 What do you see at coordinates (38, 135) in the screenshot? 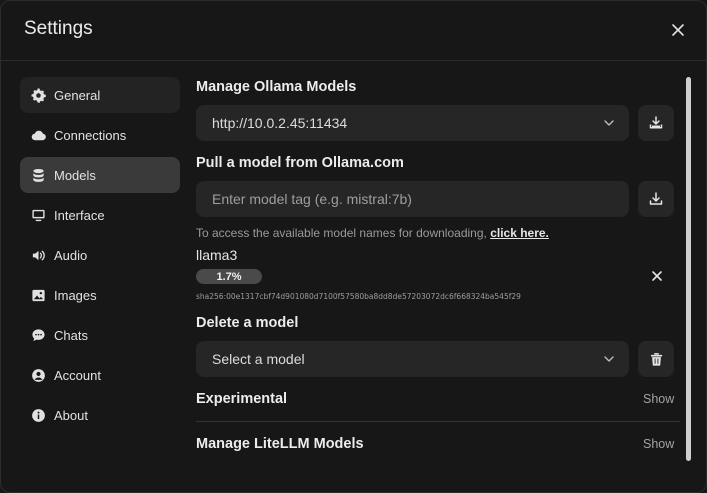
I see `cloud-icon` at bounding box center [38, 135].